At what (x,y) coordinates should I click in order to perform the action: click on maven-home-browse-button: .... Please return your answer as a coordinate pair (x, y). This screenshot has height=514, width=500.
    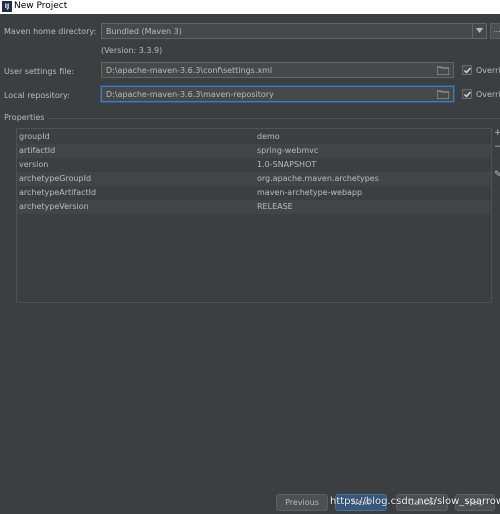
    Looking at the image, I should click on (495, 31).